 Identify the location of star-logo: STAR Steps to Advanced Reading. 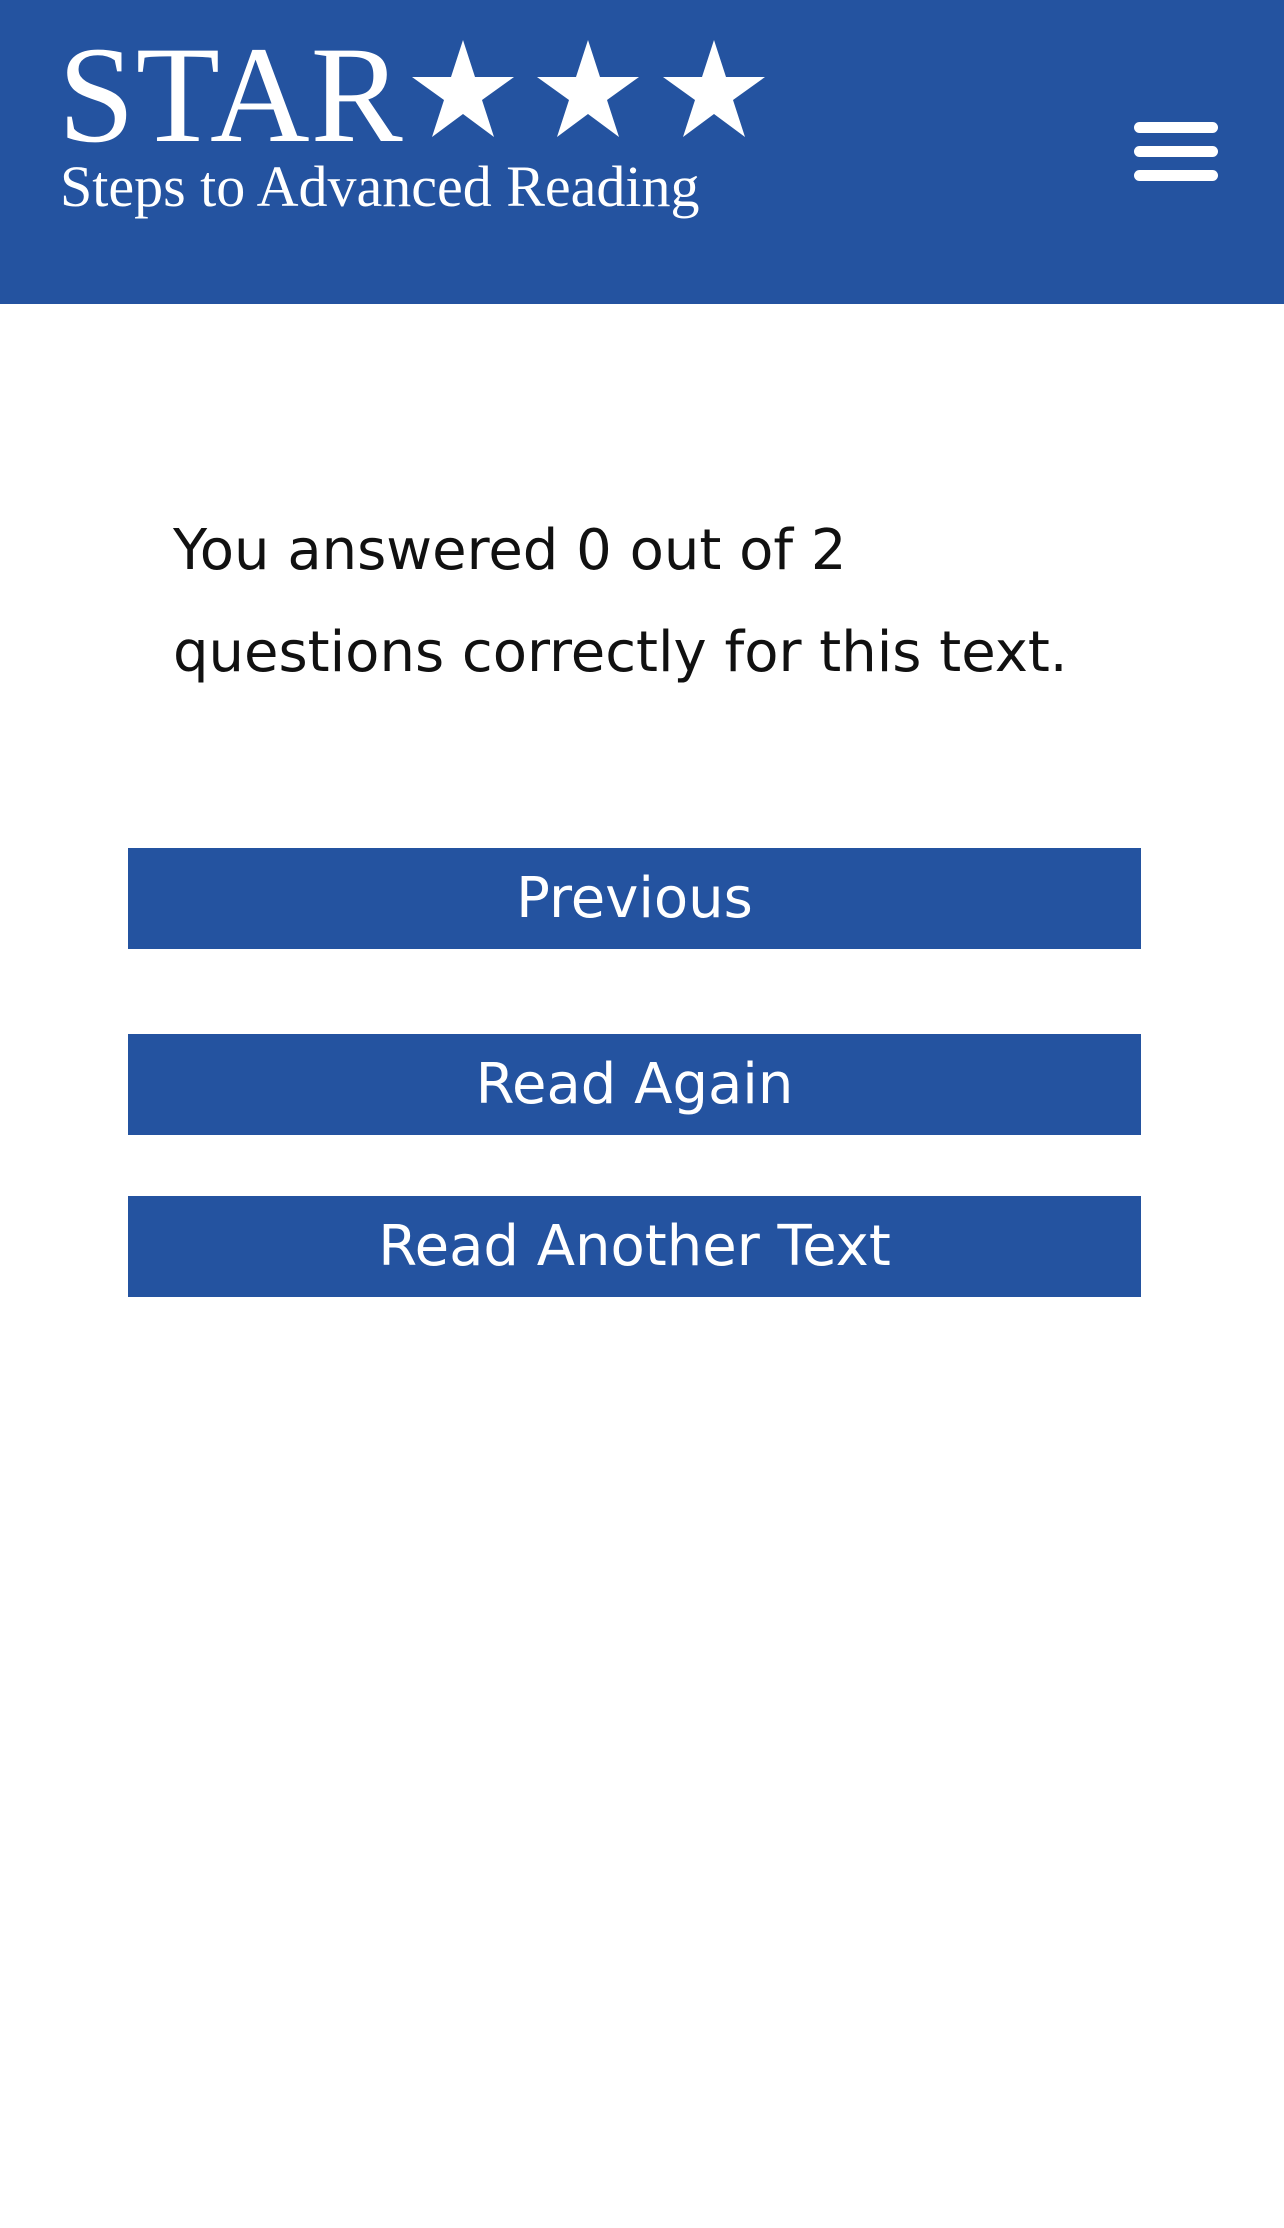
(418, 122).